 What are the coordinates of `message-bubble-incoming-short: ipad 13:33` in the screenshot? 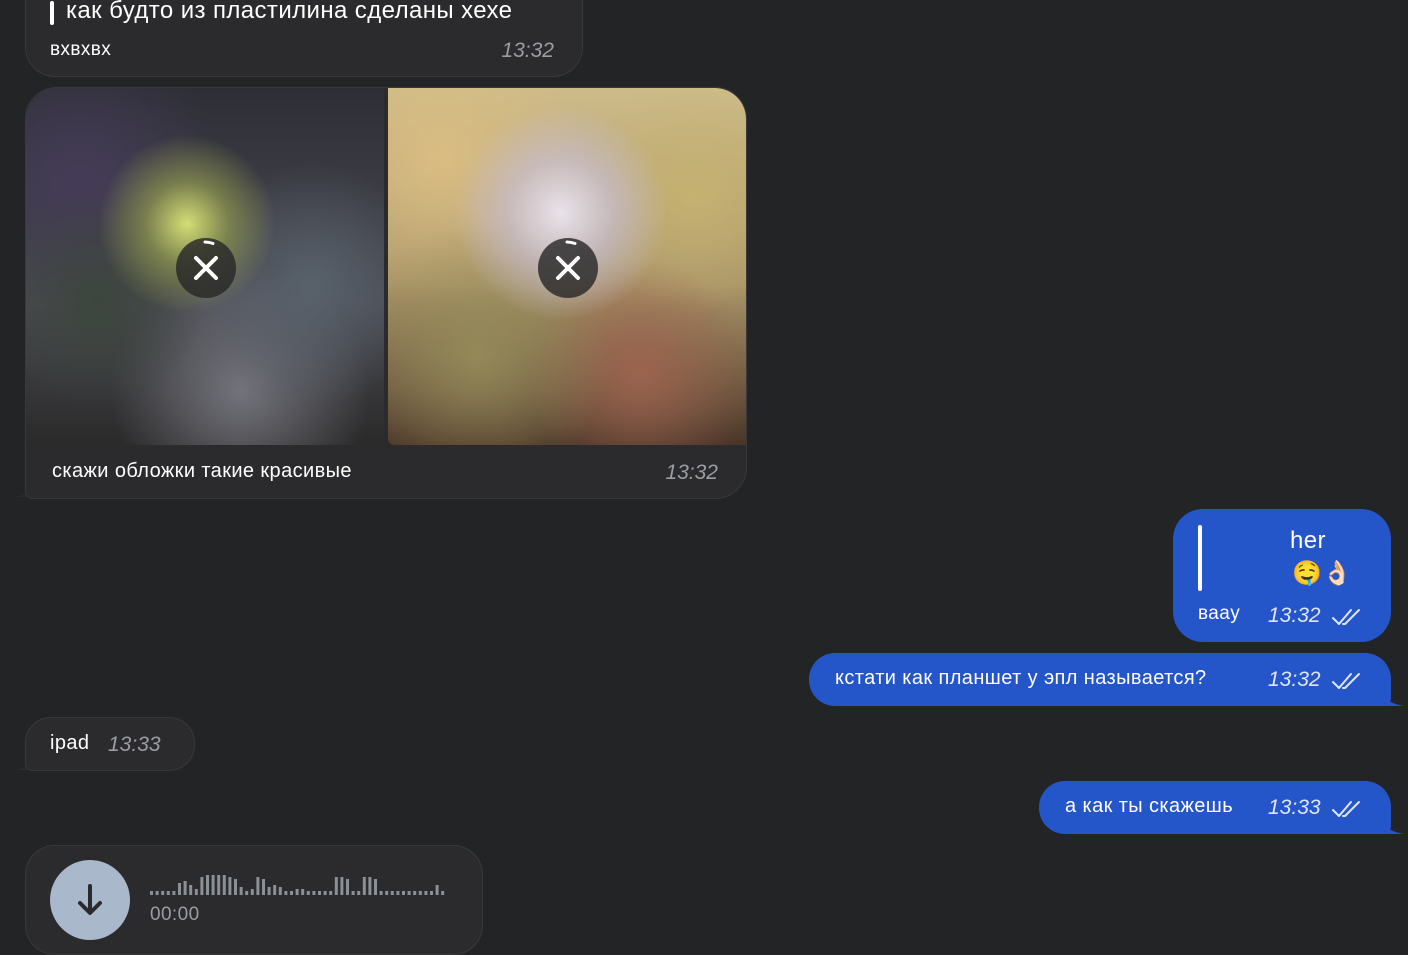 It's located at (110, 744).